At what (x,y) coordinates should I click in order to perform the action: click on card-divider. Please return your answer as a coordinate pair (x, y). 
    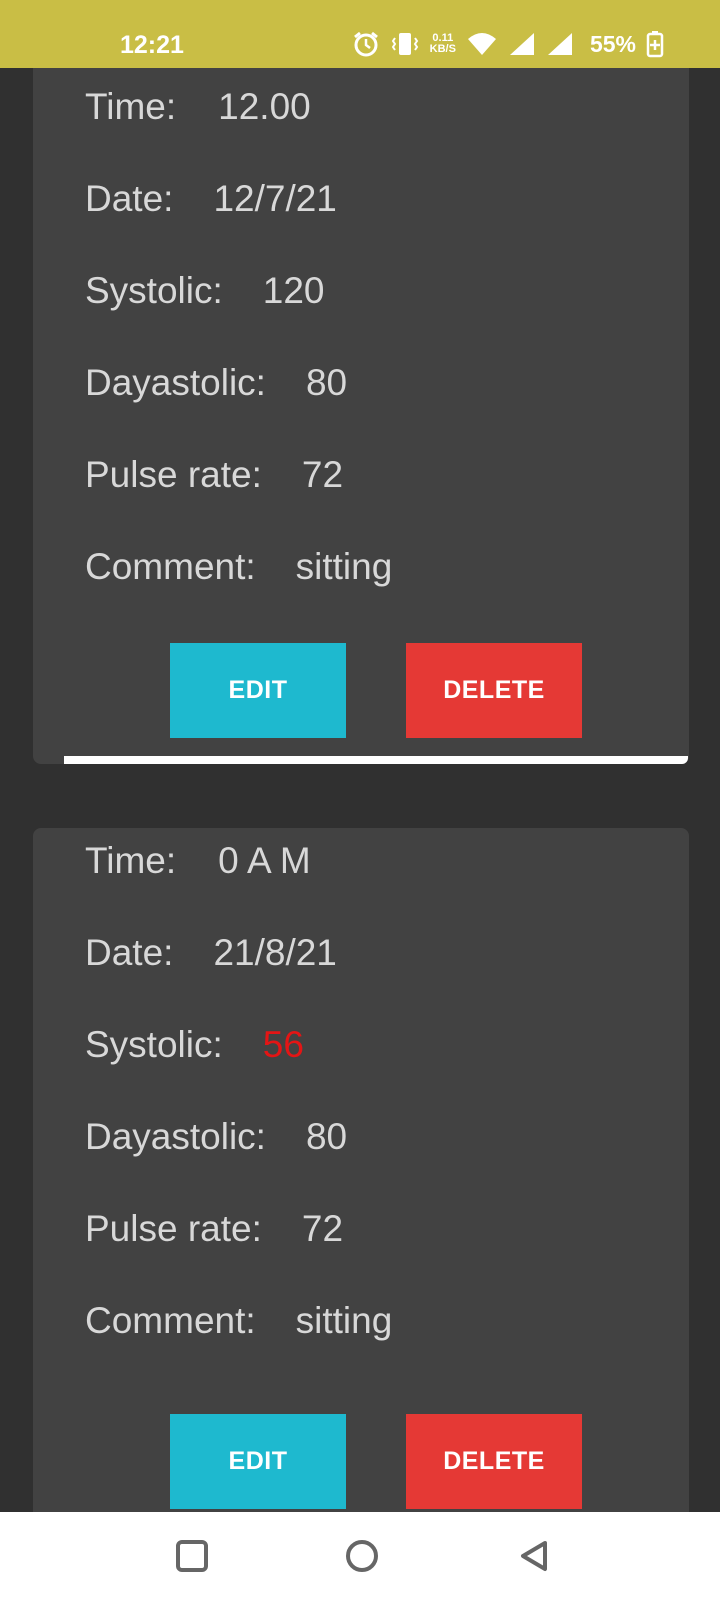
    Looking at the image, I should click on (376, 760).